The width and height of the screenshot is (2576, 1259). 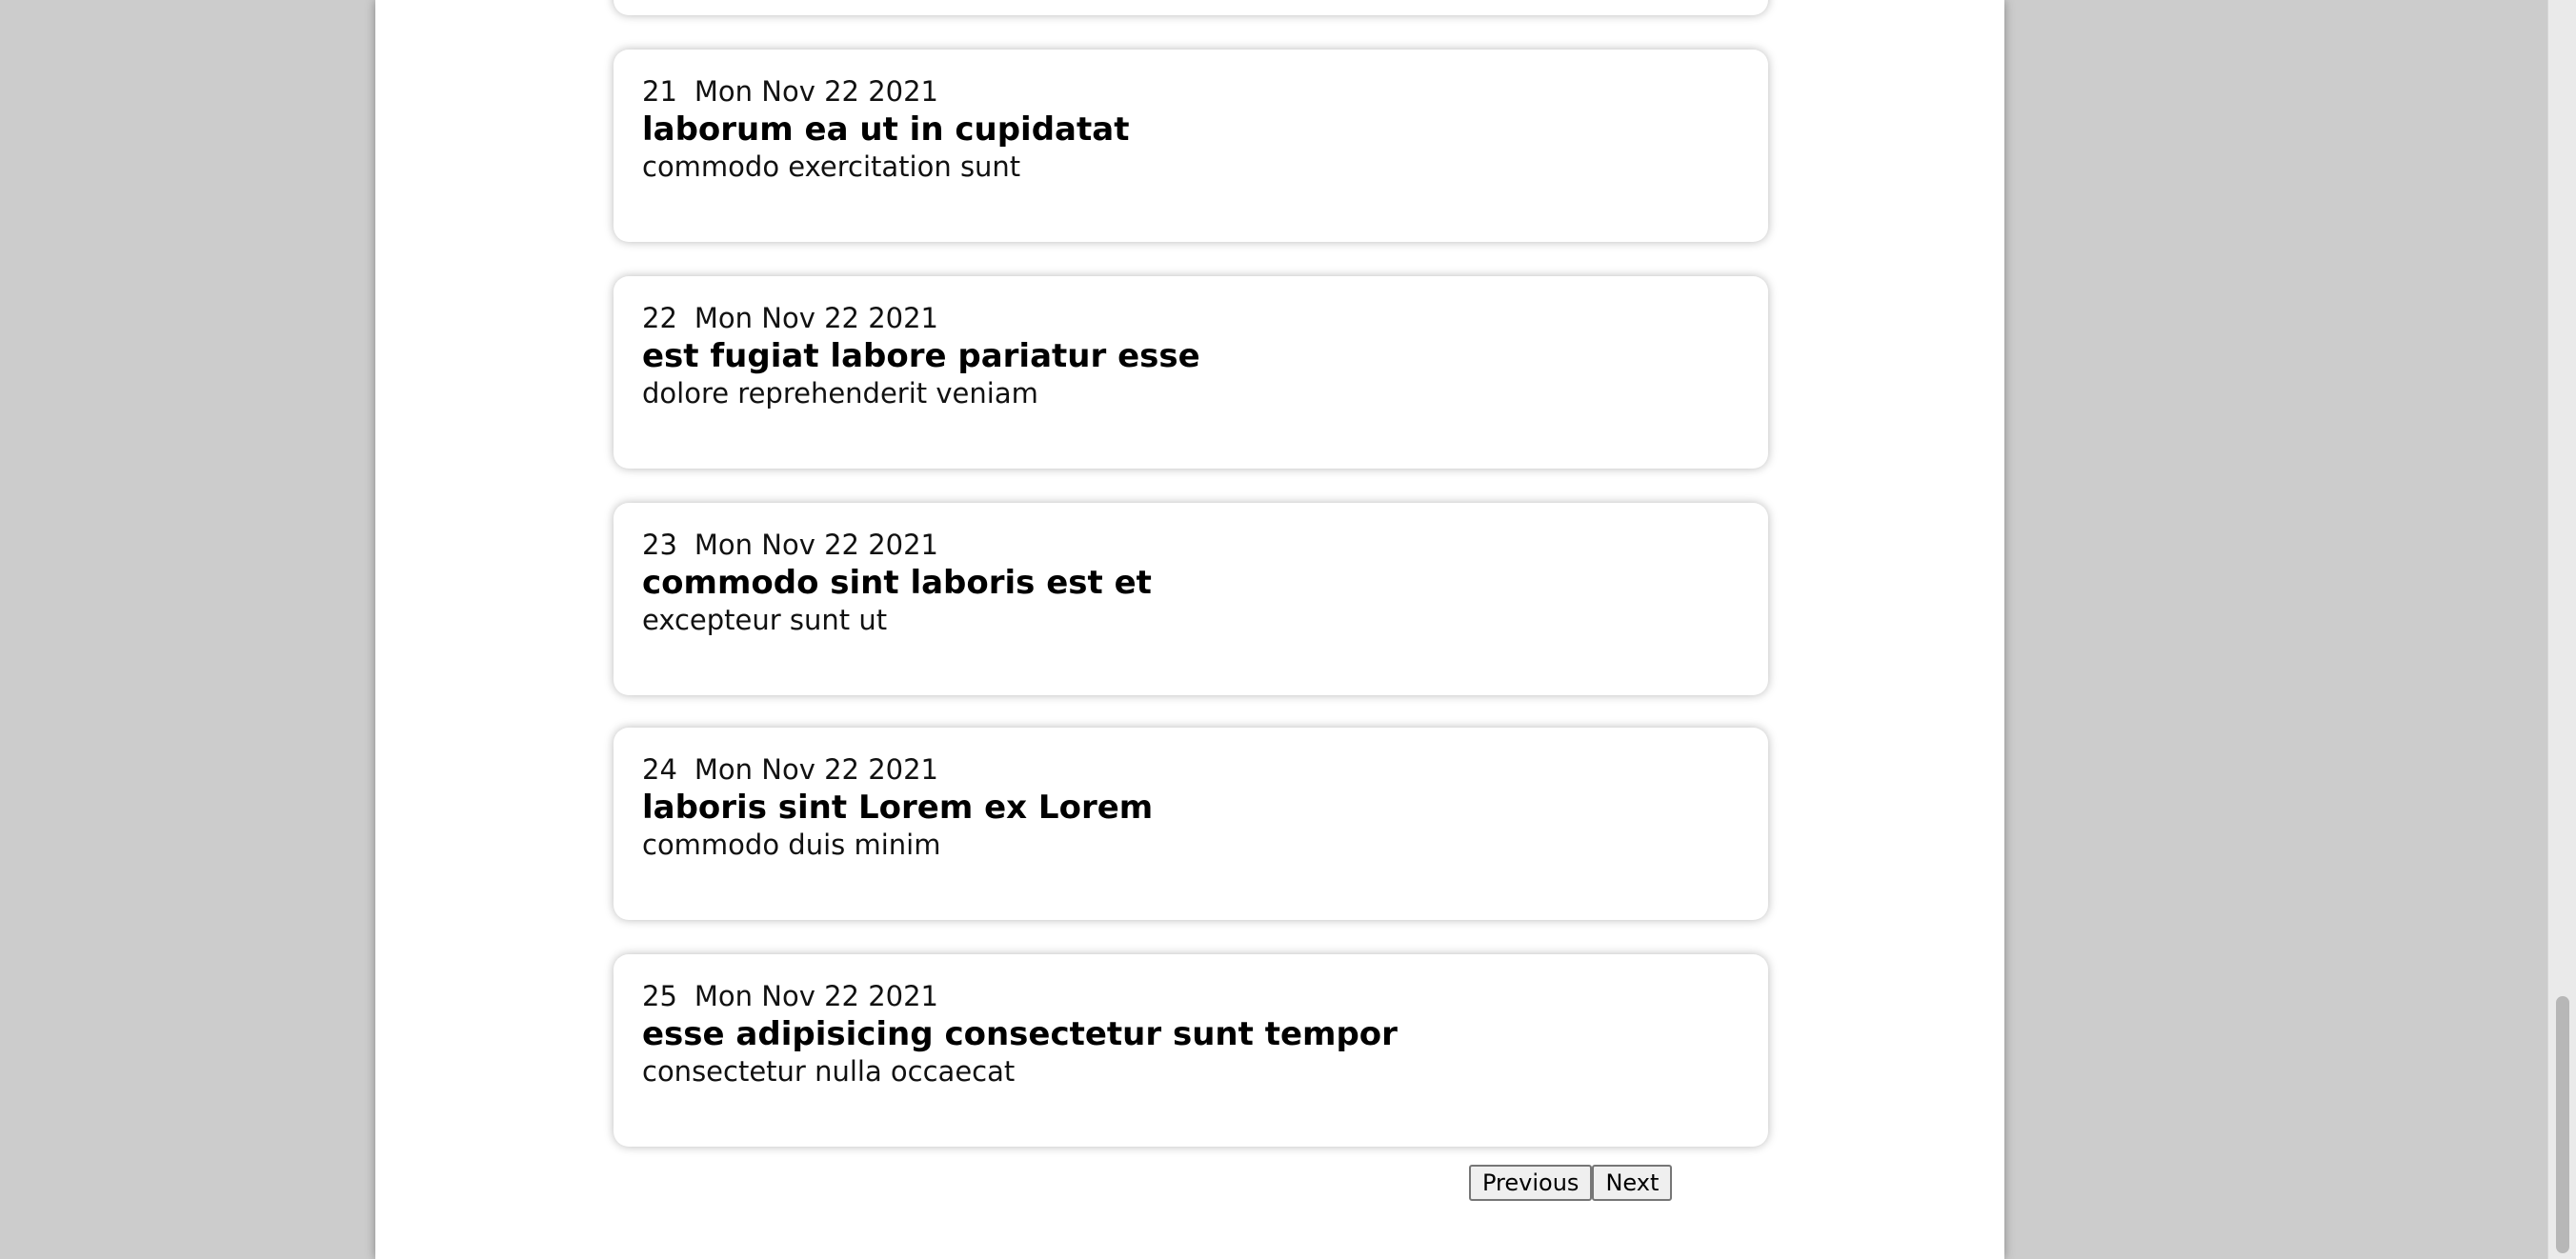 What do you see at coordinates (1020, 1034) in the screenshot?
I see `post-title: esse adipisicing consectetur sunt tempor` at bounding box center [1020, 1034].